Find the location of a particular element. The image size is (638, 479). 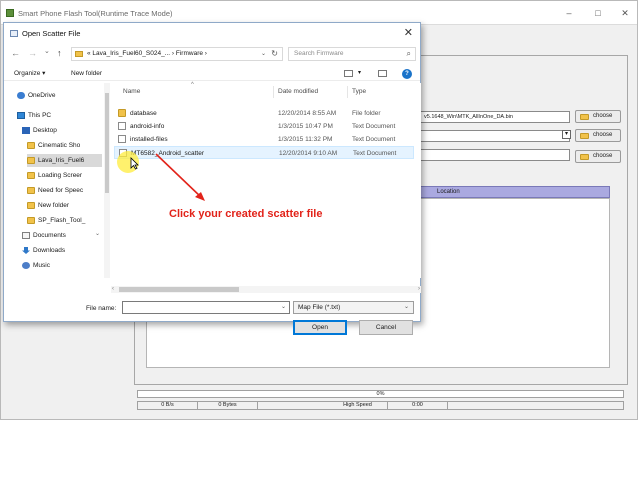

file-type-value: Map File (*.txt) is located at coordinates (319, 307).